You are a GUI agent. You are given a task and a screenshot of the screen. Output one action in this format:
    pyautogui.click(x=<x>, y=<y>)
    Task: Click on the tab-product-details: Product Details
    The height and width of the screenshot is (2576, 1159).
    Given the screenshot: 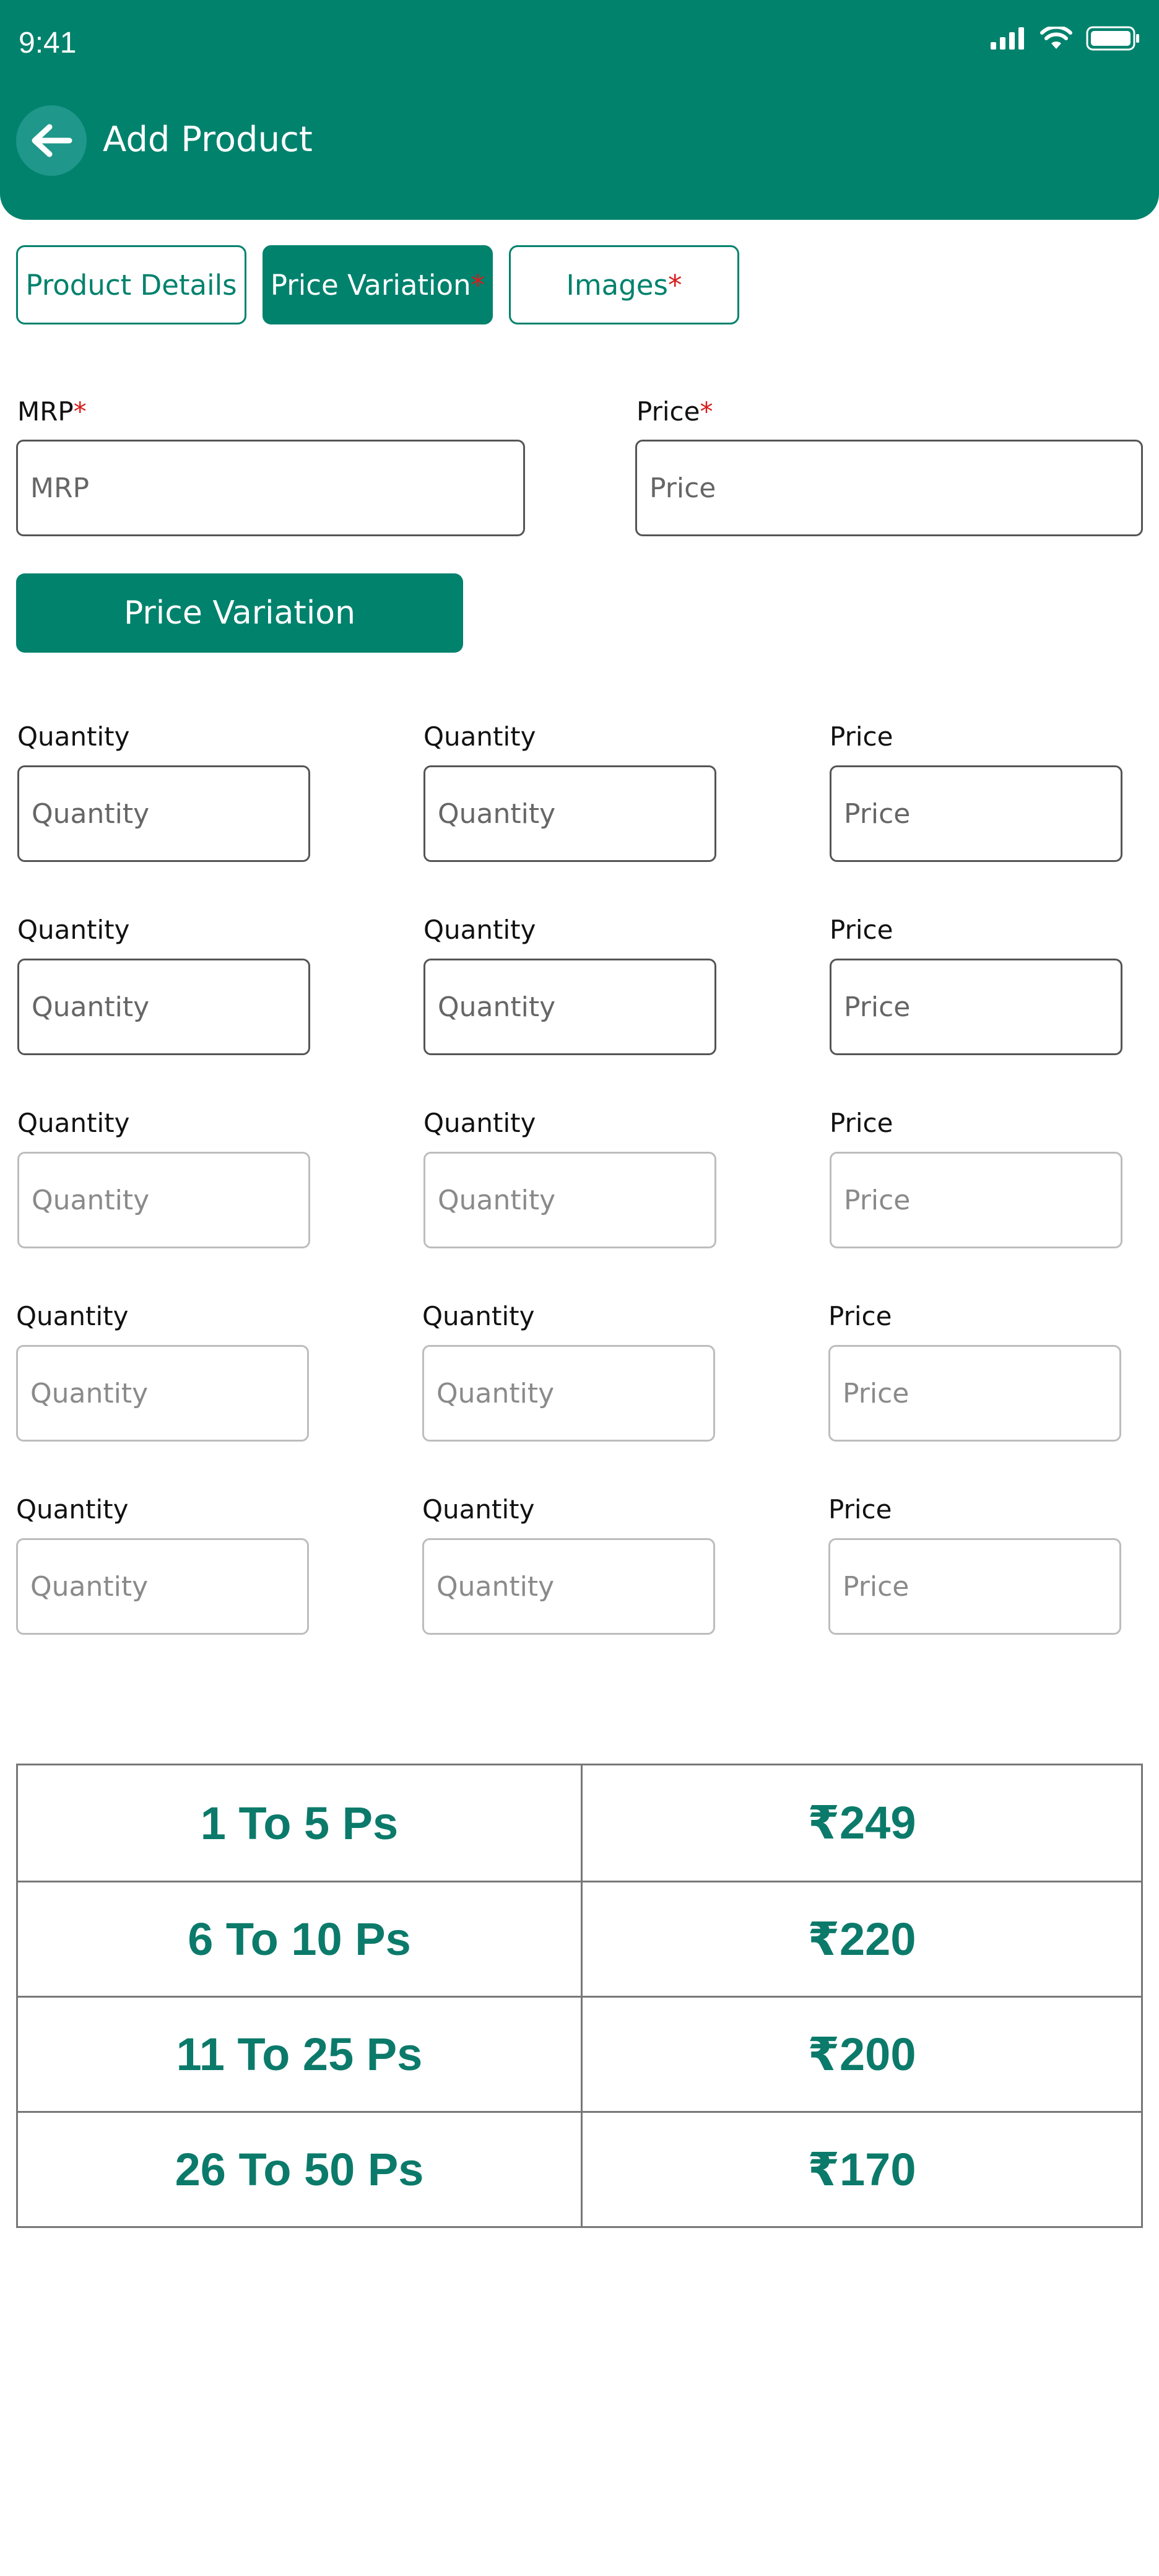 What is the action you would take?
    pyautogui.click(x=131, y=284)
    